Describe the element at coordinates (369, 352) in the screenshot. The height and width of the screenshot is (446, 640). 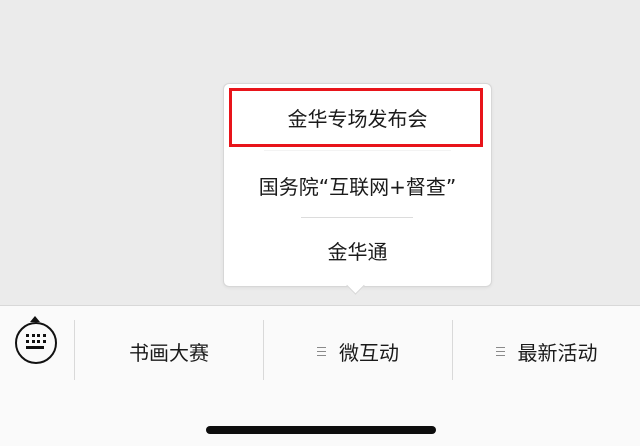
I see `menu-item-label: 微互动` at that location.